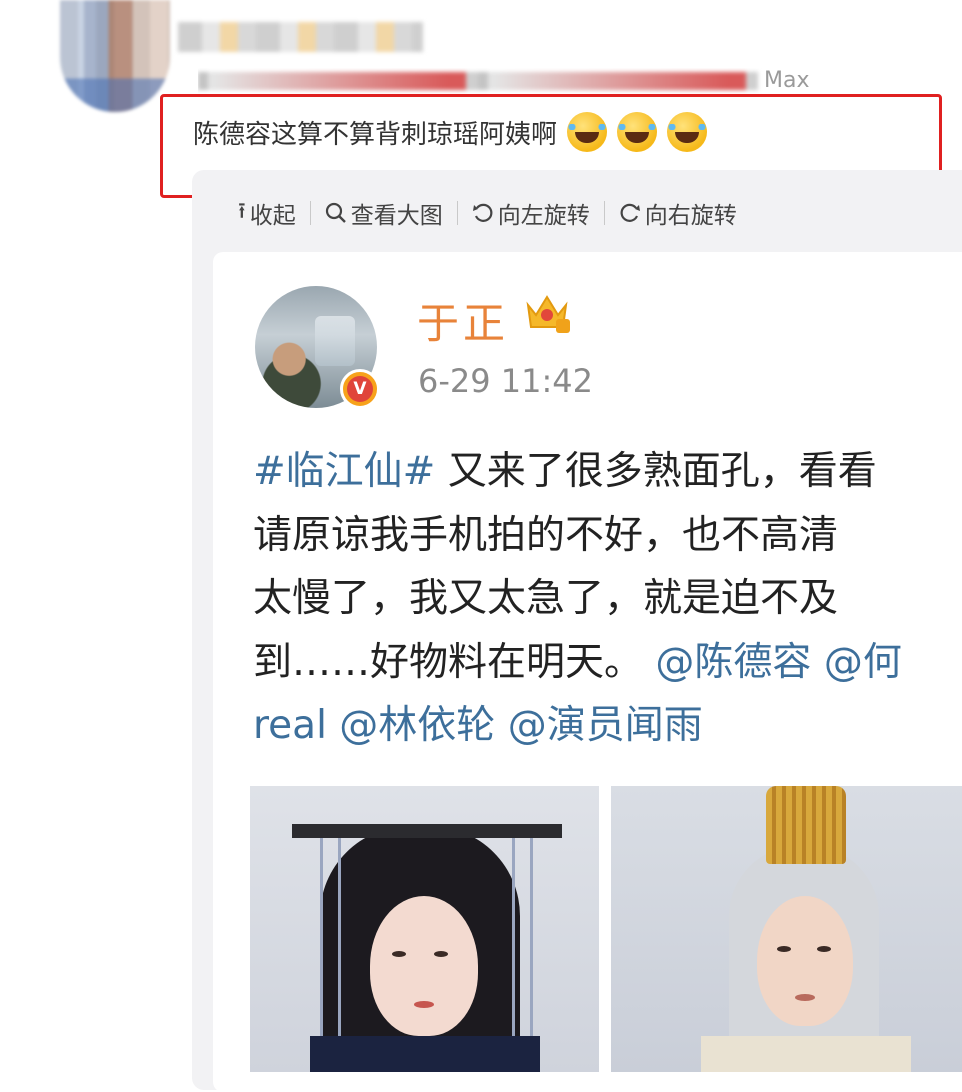 This screenshot has width=962, height=1092. I want to click on crown-icon, so click(548, 314).